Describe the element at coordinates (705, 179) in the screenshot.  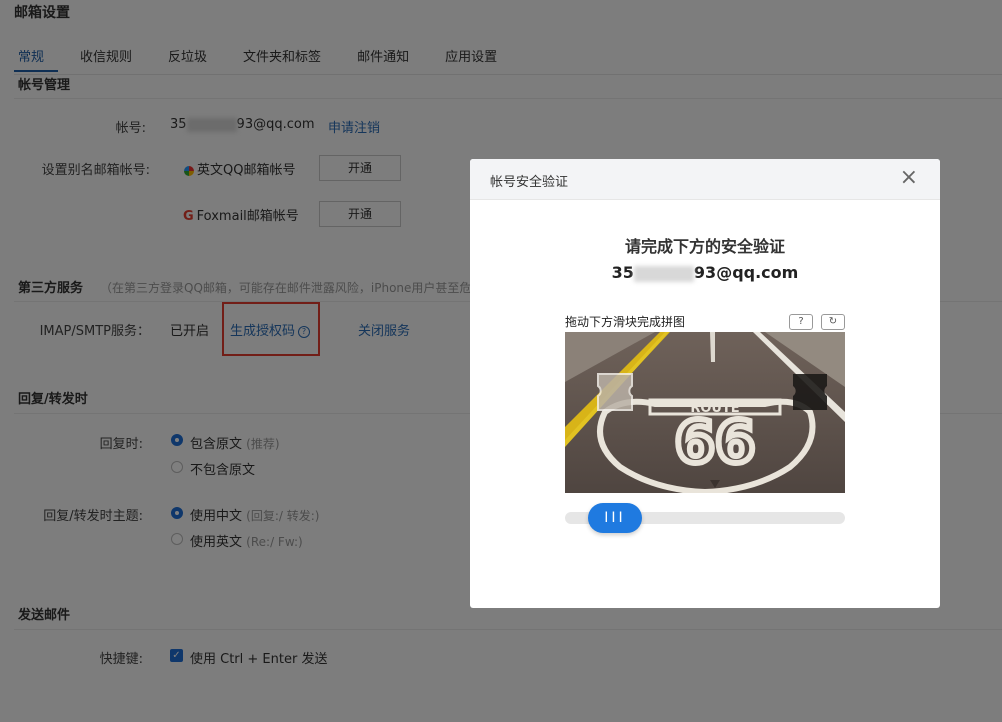
I see `modal-header: 帐号安全验证 ×` at that location.